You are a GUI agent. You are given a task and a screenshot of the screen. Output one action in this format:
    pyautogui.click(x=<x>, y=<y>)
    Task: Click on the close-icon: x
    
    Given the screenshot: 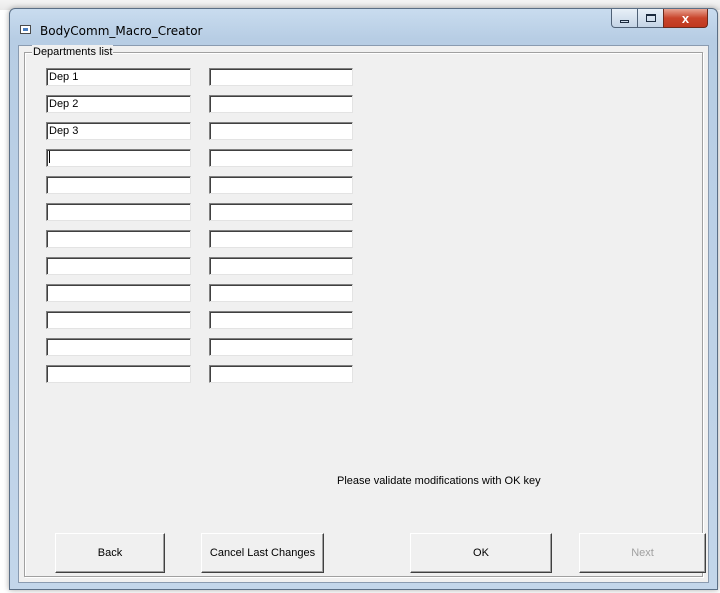 What is the action you would take?
    pyautogui.click(x=685, y=18)
    